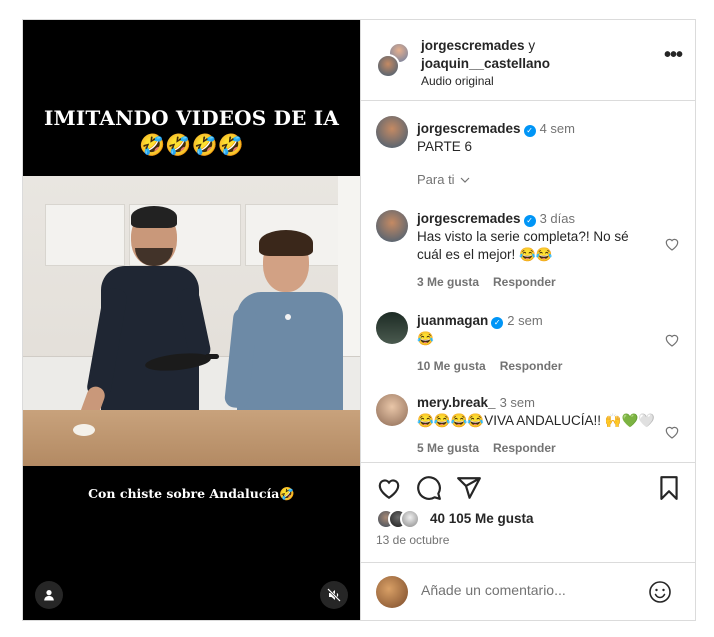 This screenshot has width=714, height=637. What do you see at coordinates (536, 420) in the screenshot?
I see `comment-text: 😂😂😂😂VIVA ANDALUCÍA!! 🙌💚🤍` at bounding box center [536, 420].